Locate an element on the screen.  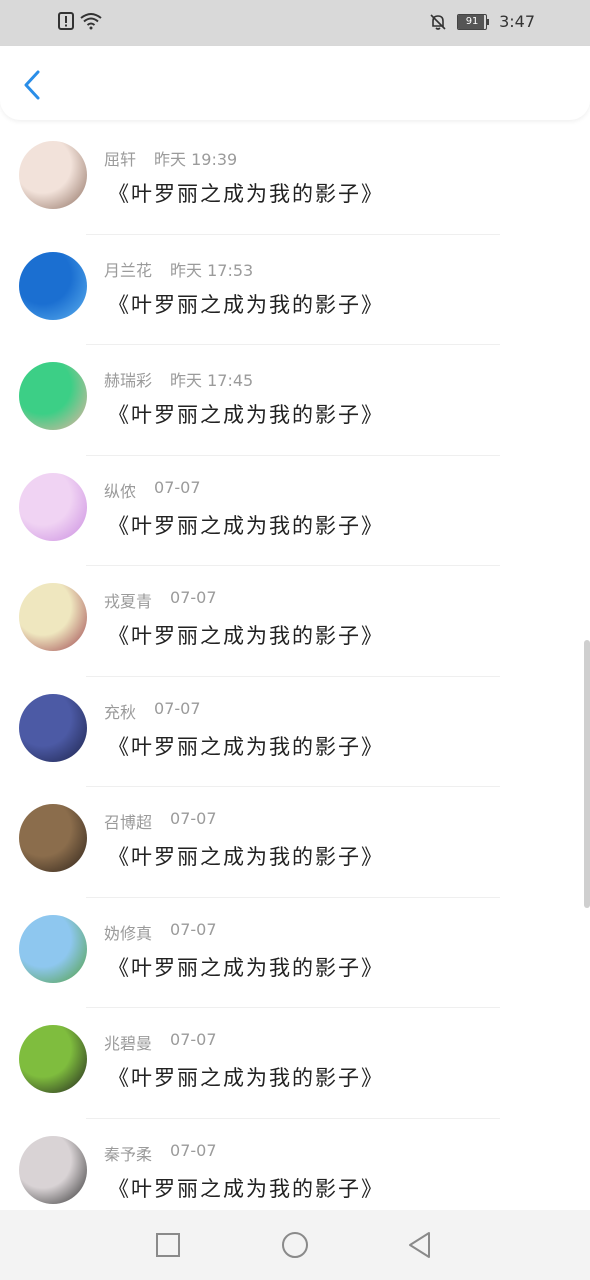
back-button is located at coordinates (33, 85).